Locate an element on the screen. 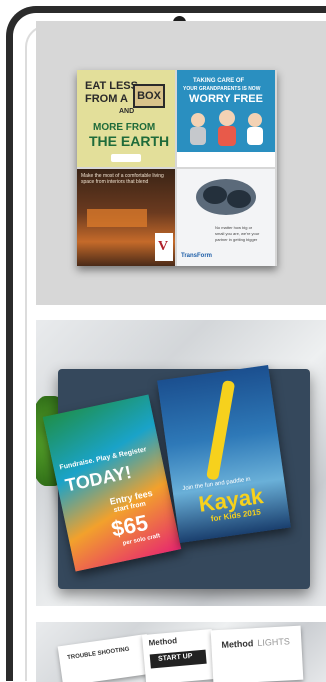 This screenshot has height=682, width=326. ad-caption: small you are, we're your is located at coordinates (237, 233).